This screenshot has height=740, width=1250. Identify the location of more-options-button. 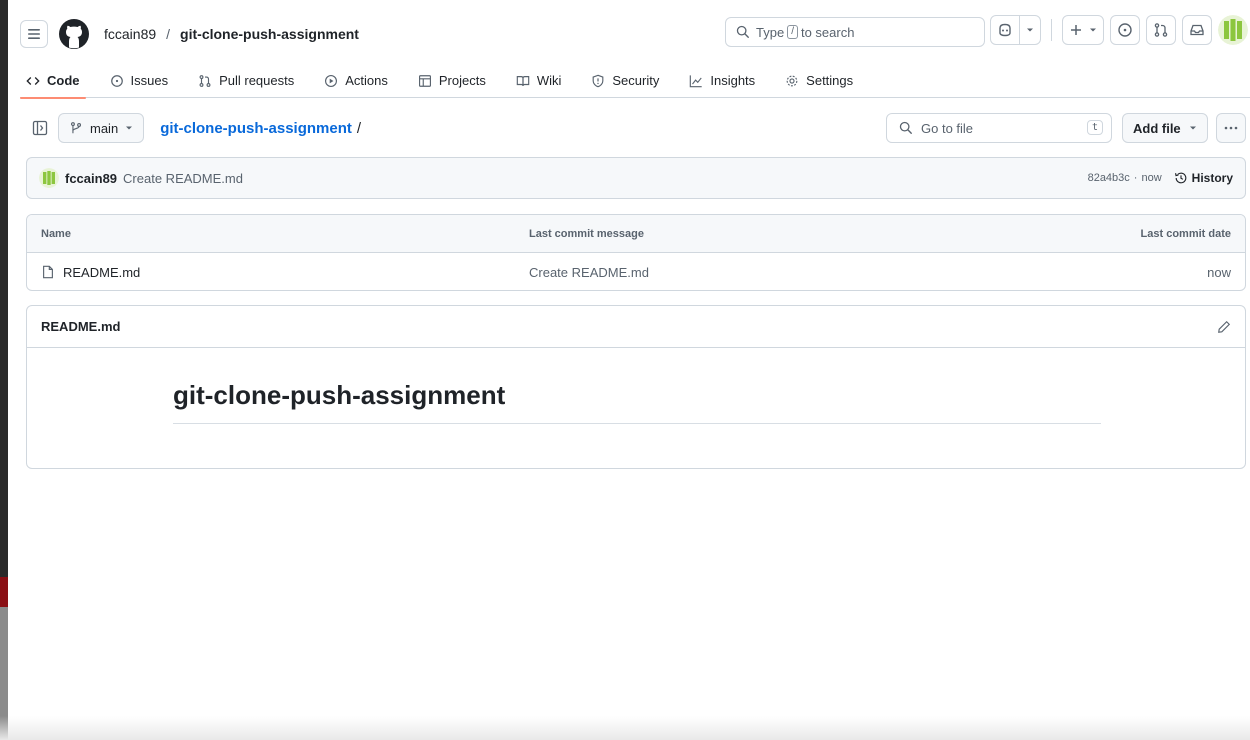
(1231, 128).